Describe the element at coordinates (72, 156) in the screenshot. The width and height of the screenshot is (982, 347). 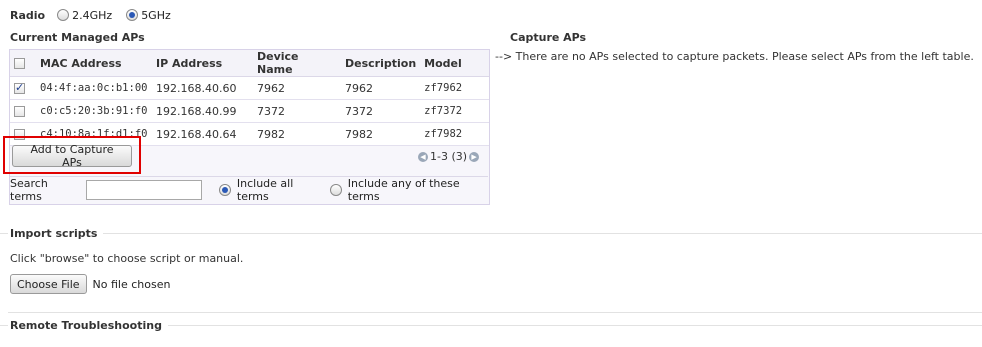
I see `add-to-capture-aps-button: Add to Capture APs` at that location.